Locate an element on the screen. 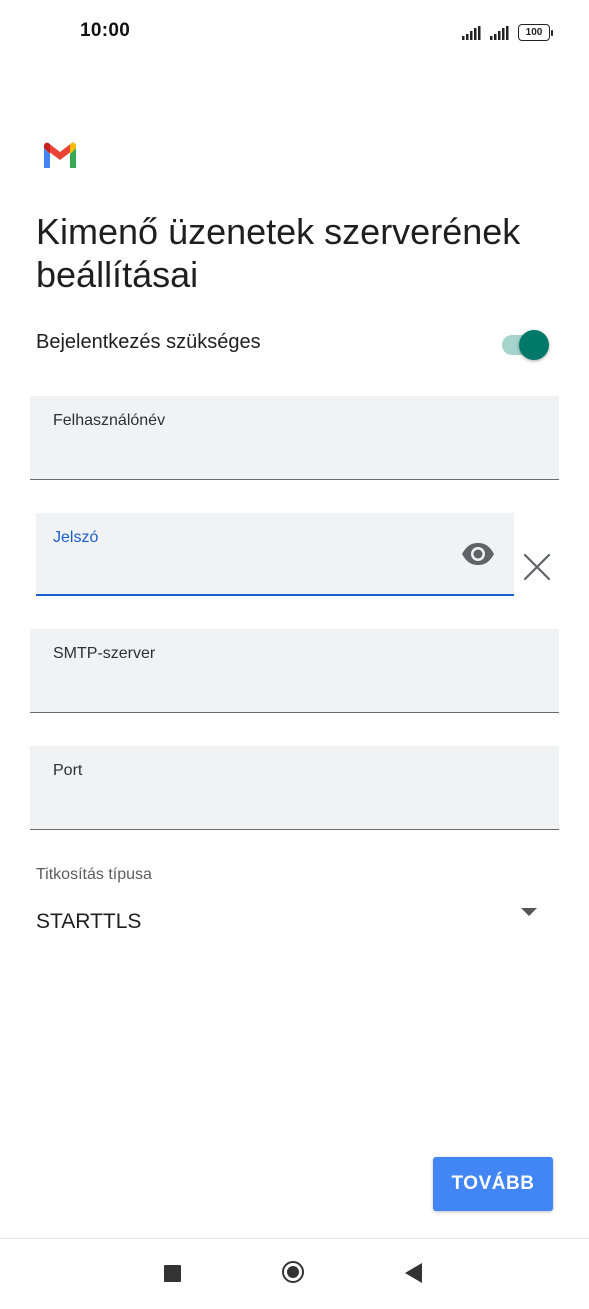 The image size is (589, 1309). page-title: Kimenő üzenetek szerverének beállításai is located at coordinates (278, 253).